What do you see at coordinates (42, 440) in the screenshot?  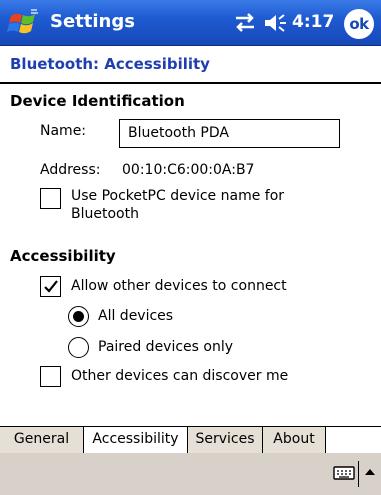 I see `tab-general: General` at bounding box center [42, 440].